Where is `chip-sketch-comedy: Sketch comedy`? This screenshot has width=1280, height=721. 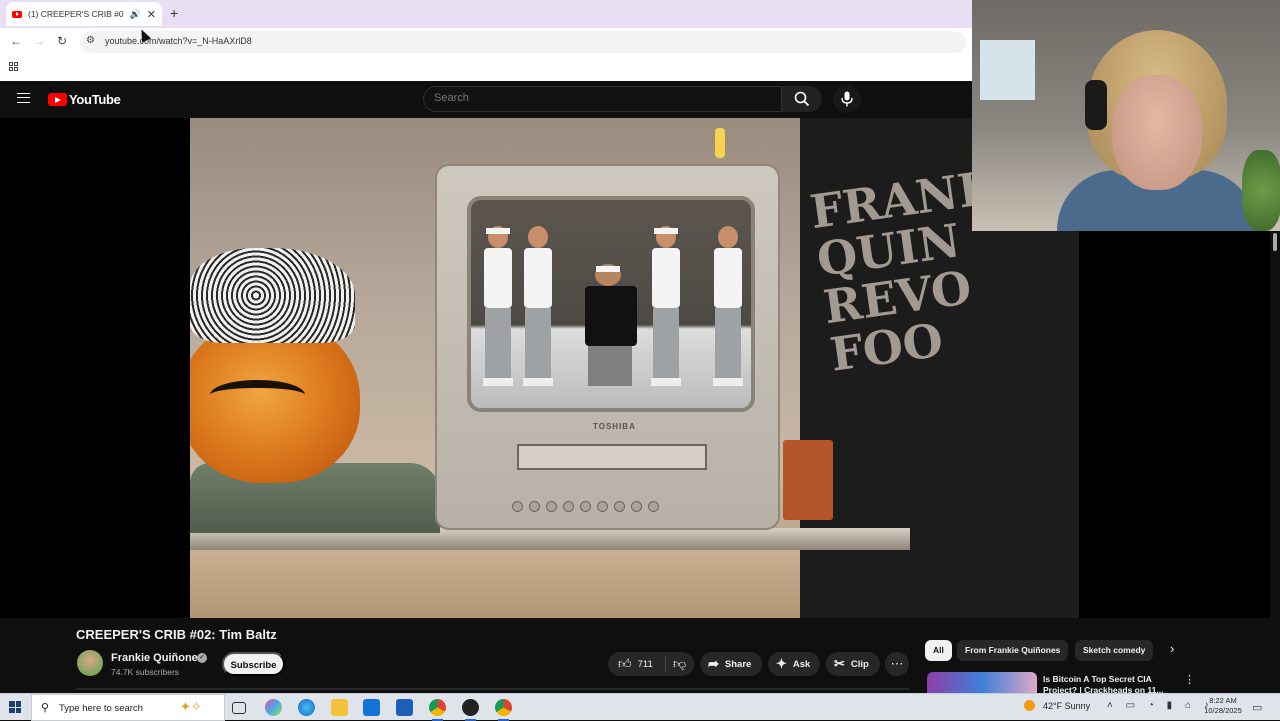 chip-sketch-comedy: Sketch comedy is located at coordinates (1114, 650).